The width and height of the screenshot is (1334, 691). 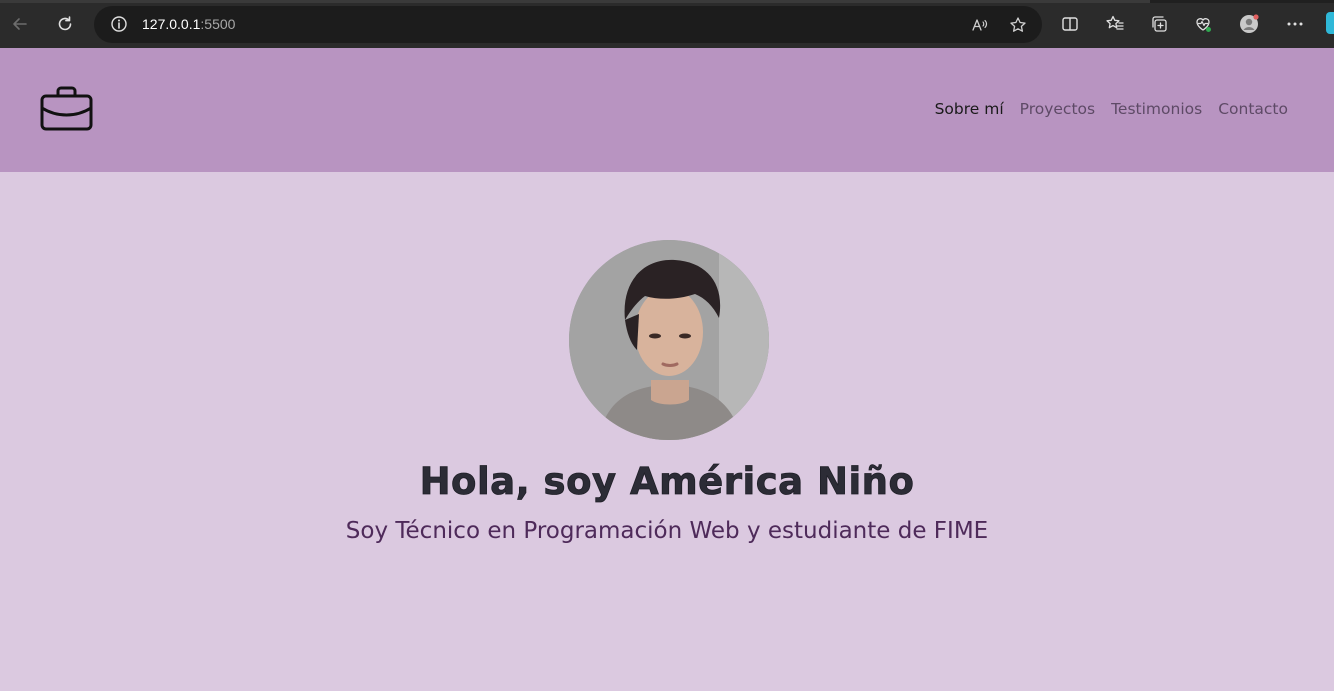 I want to click on refresh-icon, so click(x=65, y=24).